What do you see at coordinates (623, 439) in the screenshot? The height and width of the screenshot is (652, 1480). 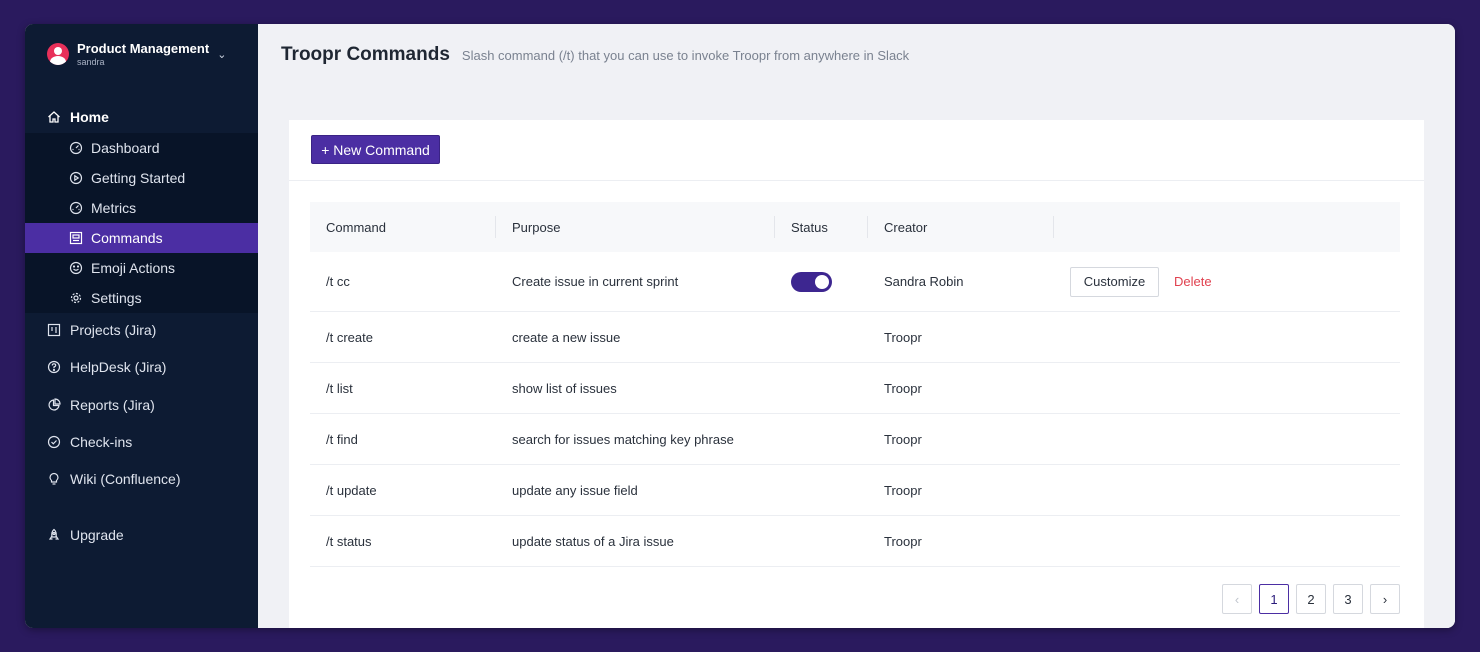 I see `purpose-cell: search for issues matching key phrase` at bounding box center [623, 439].